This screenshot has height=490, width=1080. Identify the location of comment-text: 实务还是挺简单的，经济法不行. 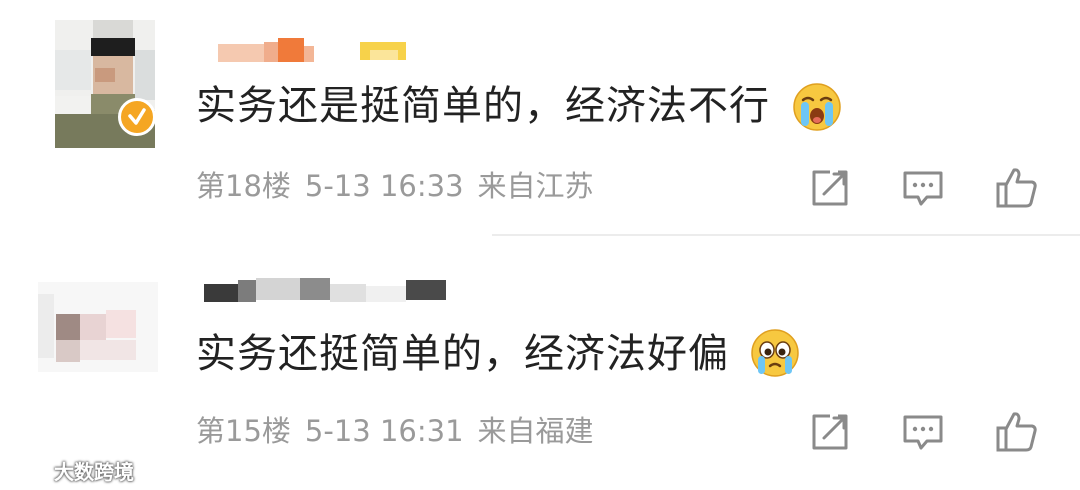
(483, 106).